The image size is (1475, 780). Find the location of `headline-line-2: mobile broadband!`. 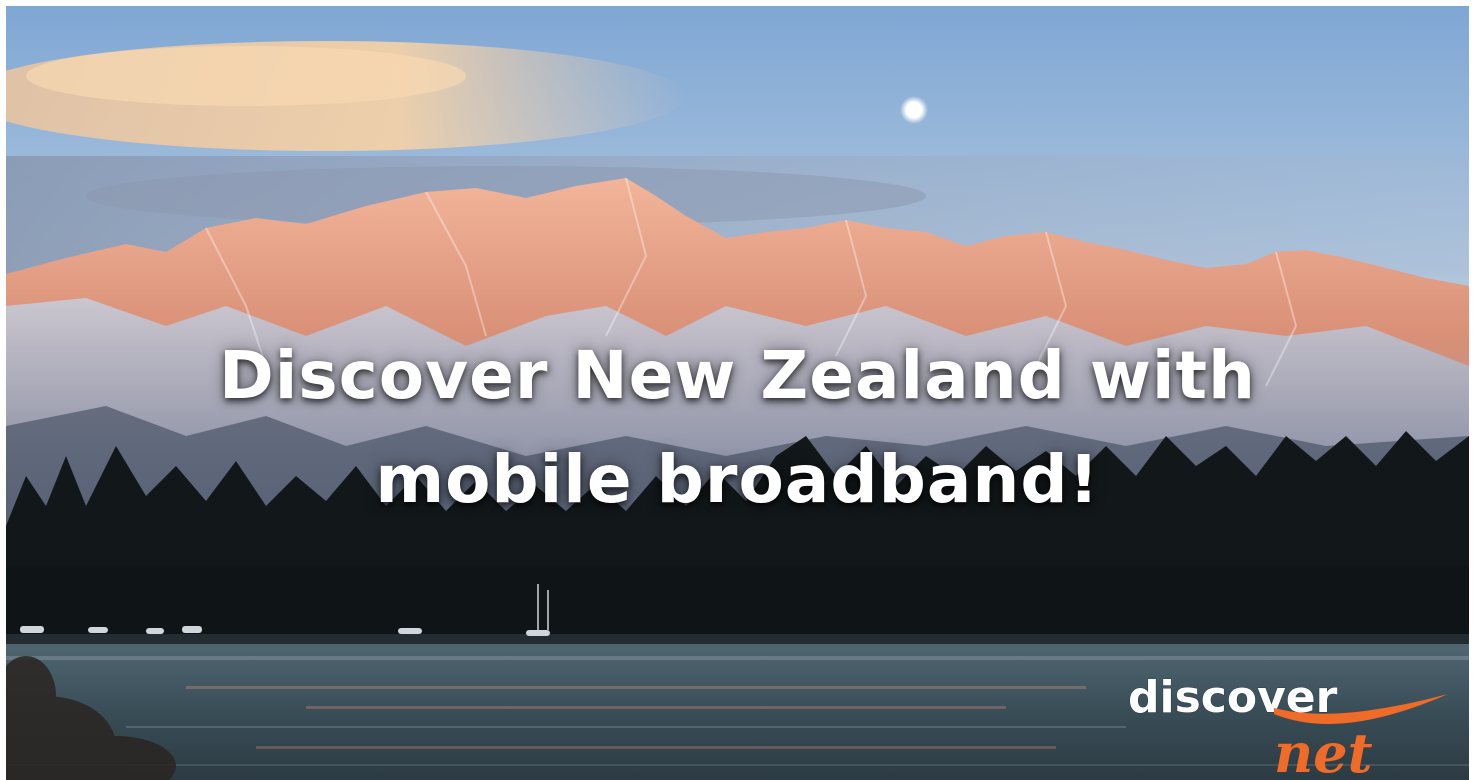

headline-line-2: mobile broadband! is located at coordinates (737, 479).